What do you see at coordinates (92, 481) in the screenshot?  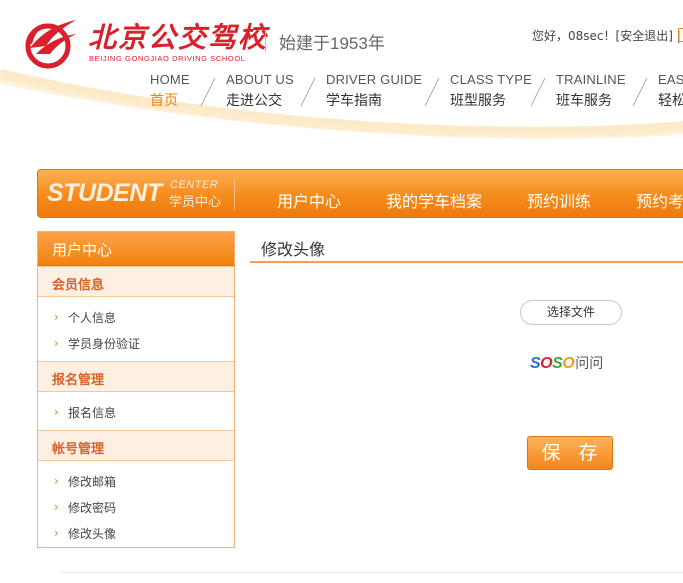 I see `sidebar-item-label: 修改邮箱` at bounding box center [92, 481].